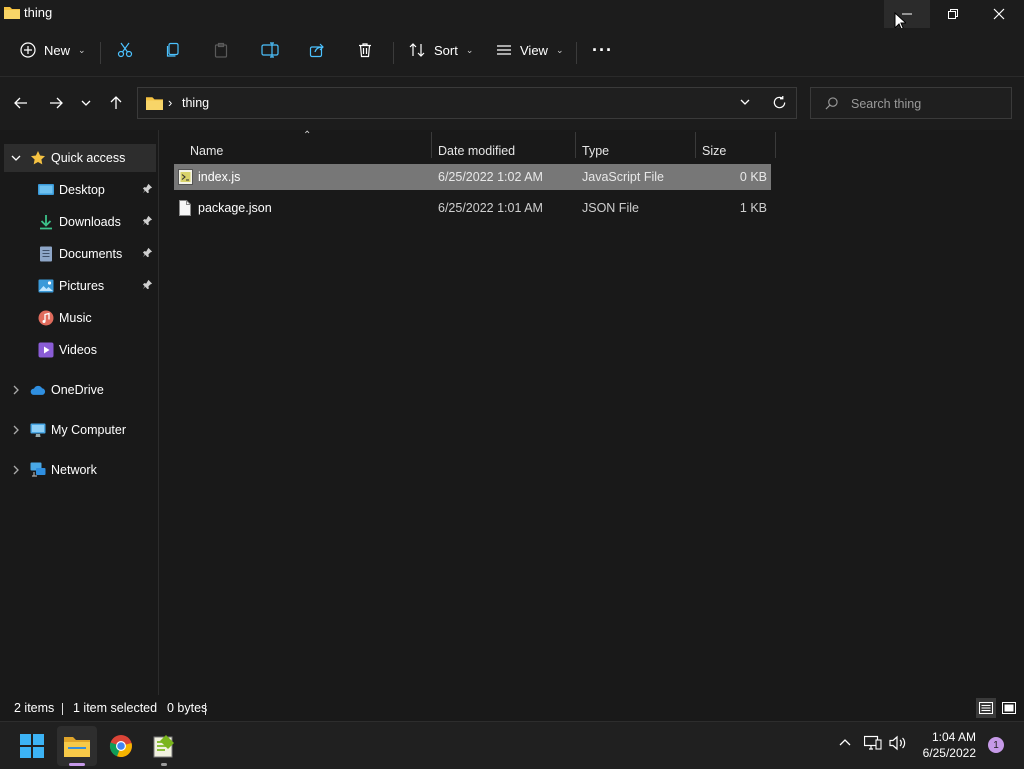  What do you see at coordinates (898, 744) in the screenshot?
I see `volume-icon` at bounding box center [898, 744].